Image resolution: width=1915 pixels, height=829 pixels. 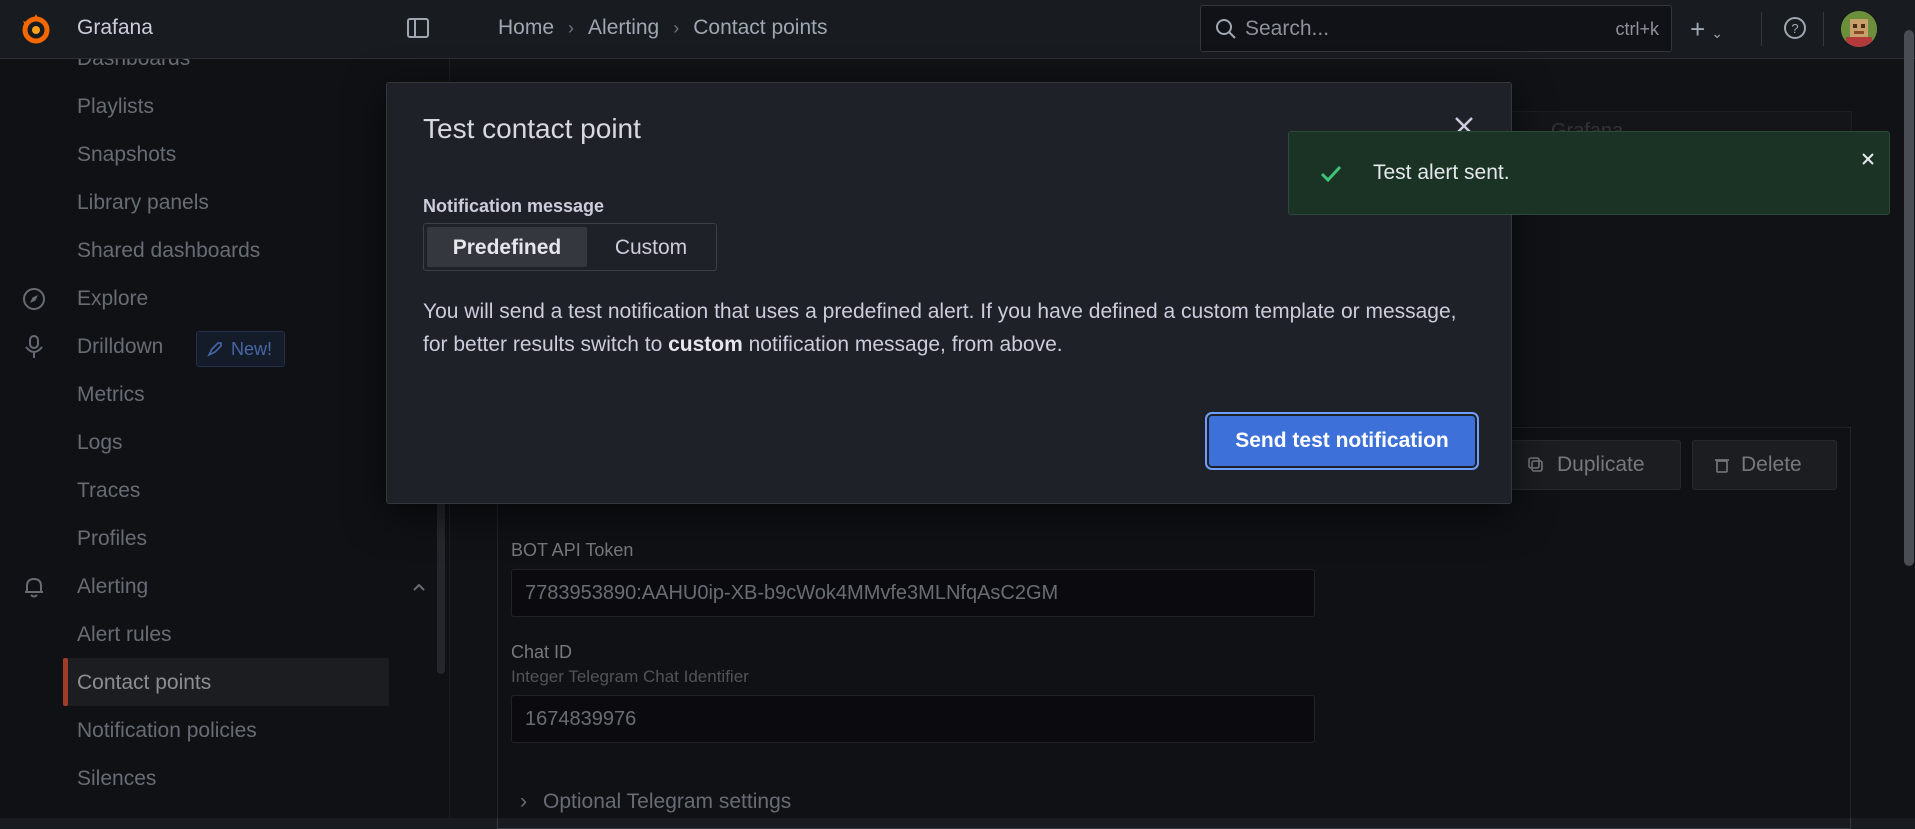 What do you see at coordinates (1859, 29) in the screenshot?
I see `user-avatar` at bounding box center [1859, 29].